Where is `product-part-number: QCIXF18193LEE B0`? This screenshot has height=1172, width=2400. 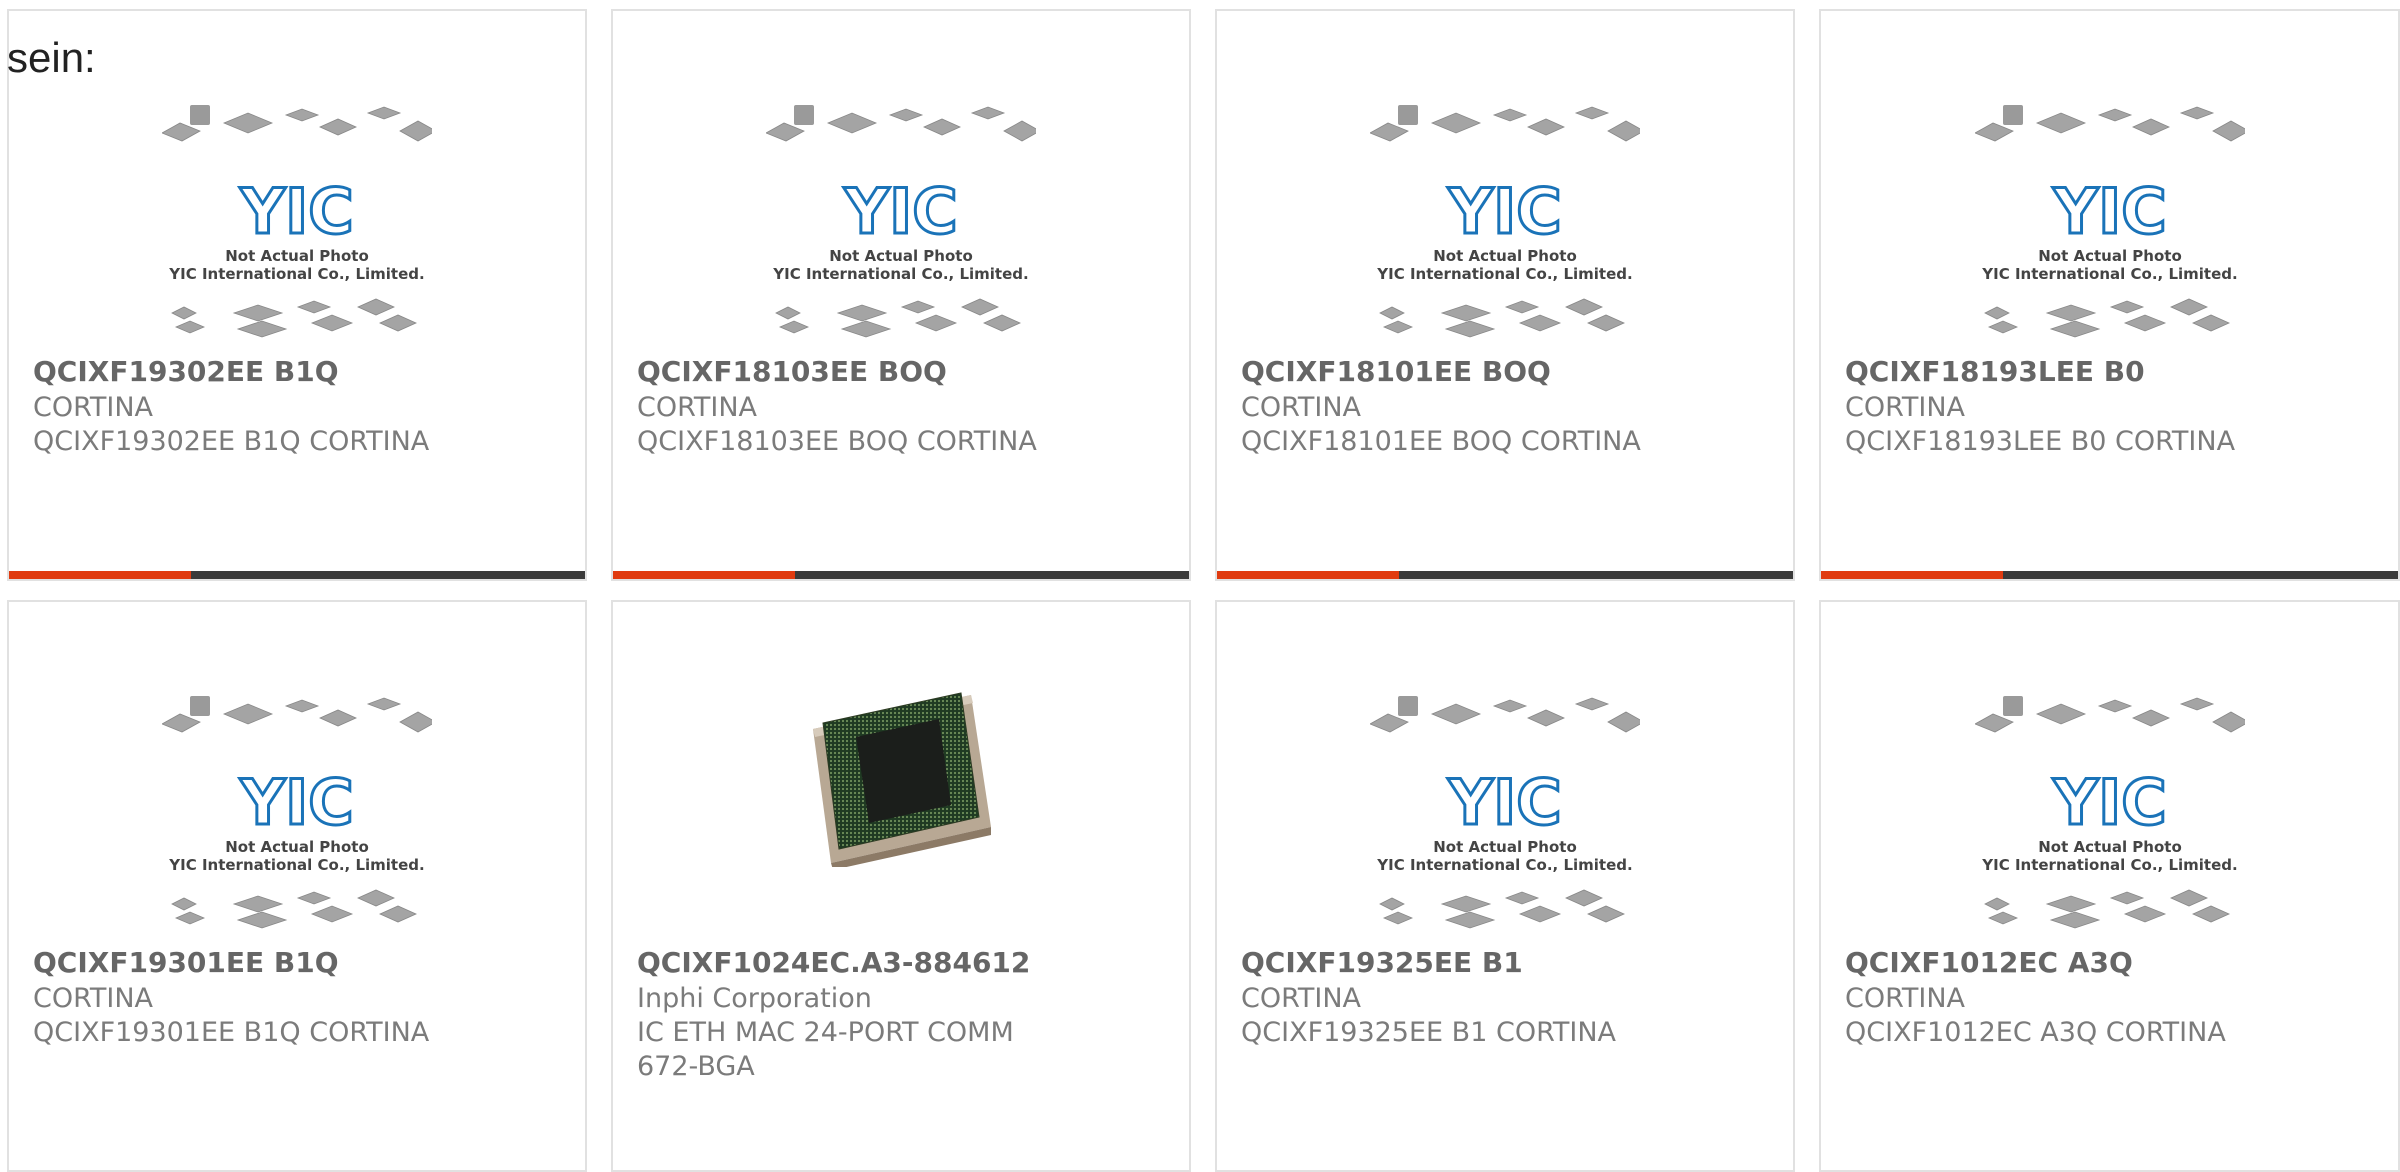
product-part-number: QCIXF18193LEE B0 is located at coordinates (2086, 372).